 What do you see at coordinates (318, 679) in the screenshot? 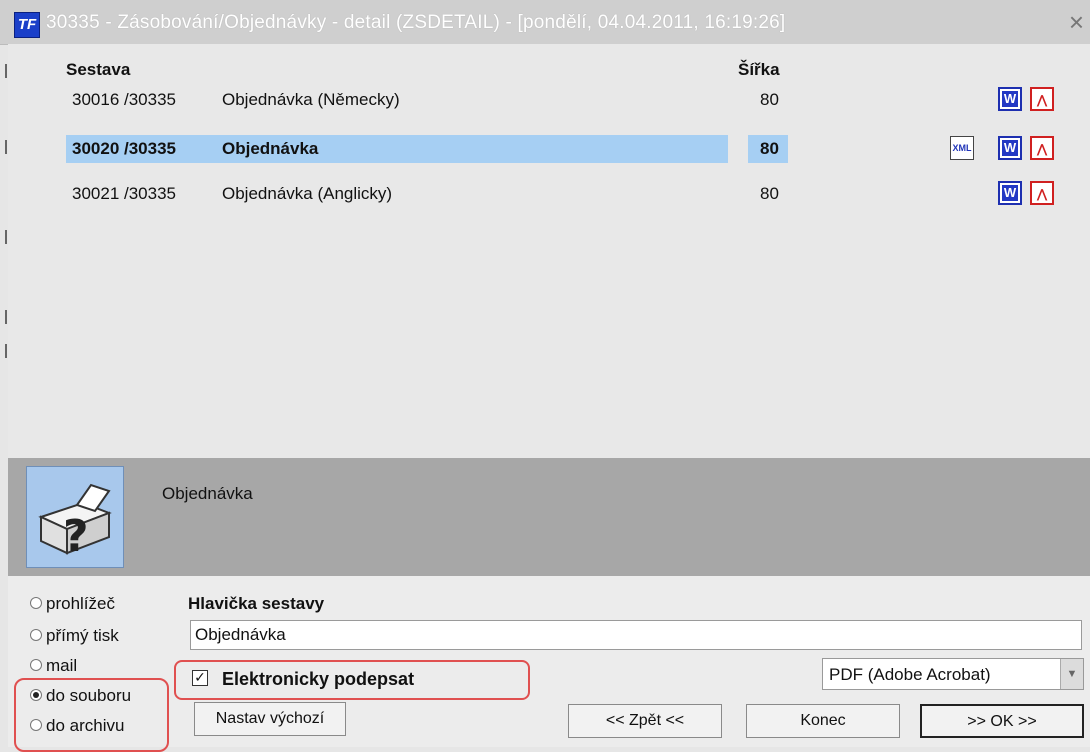
I see `sign-checkbox-label: Elektronicky podepsat` at bounding box center [318, 679].